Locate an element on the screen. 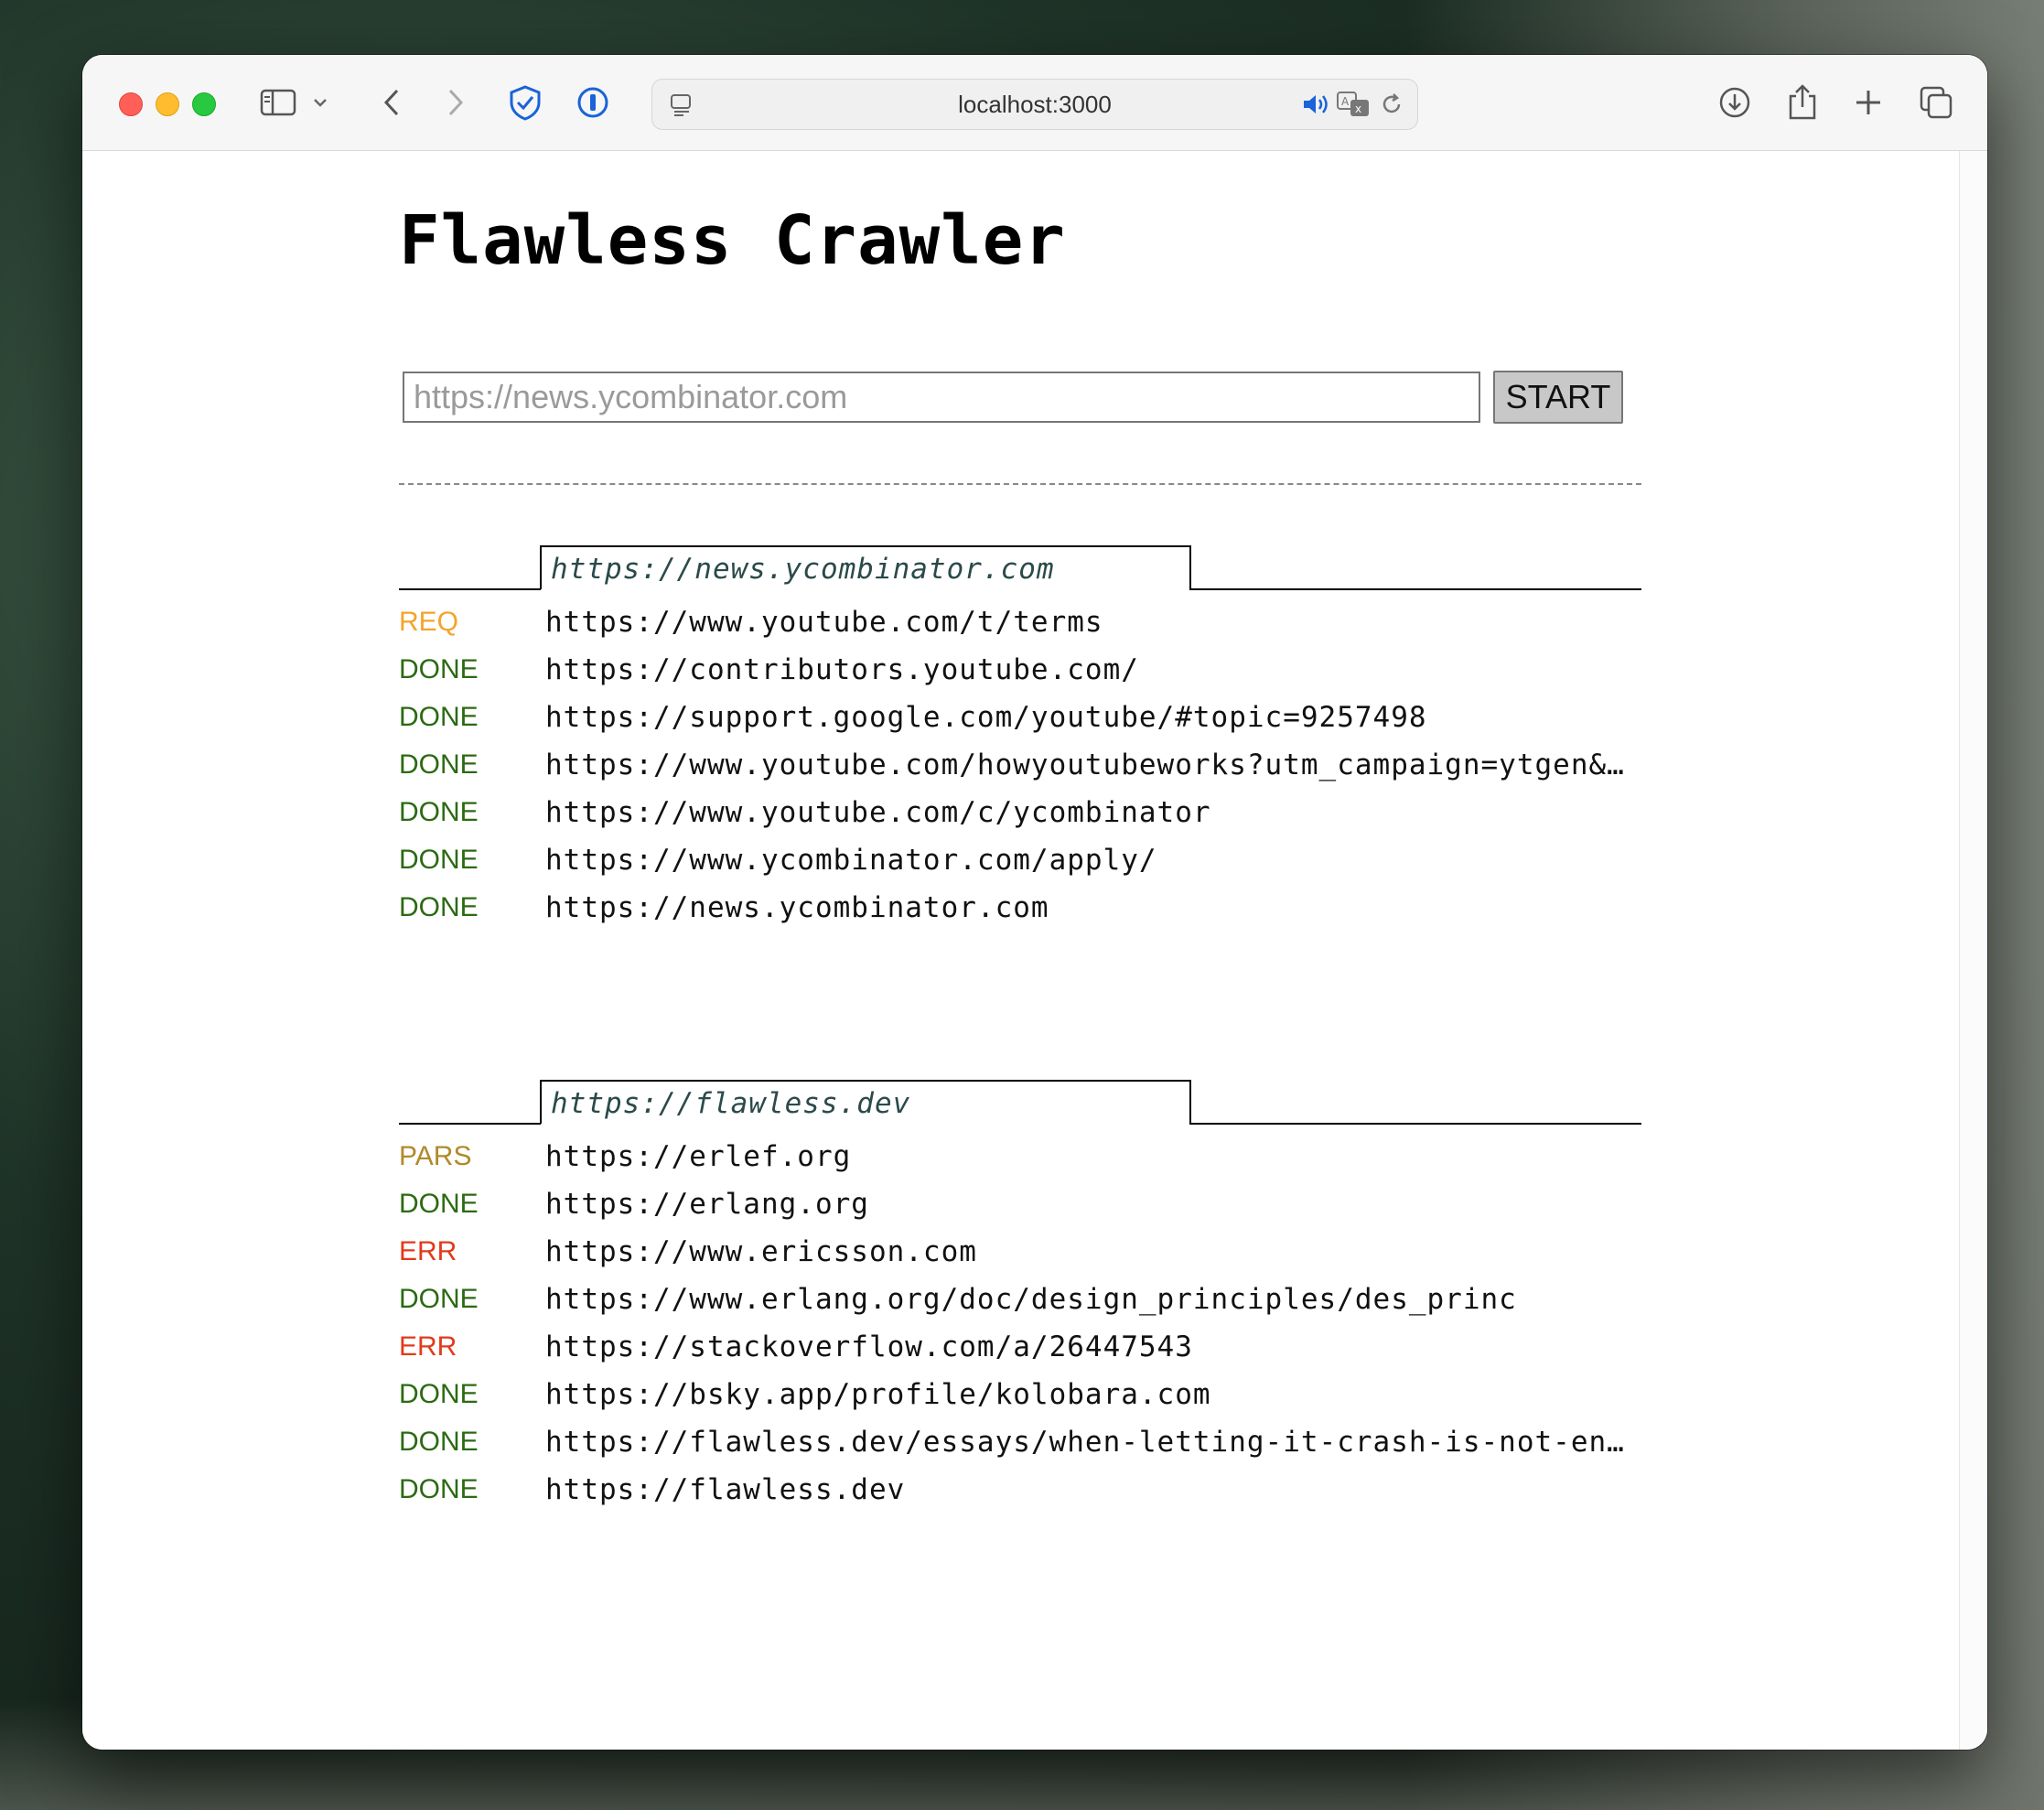 Image resolution: width=2044 pixels, height=1810 pixels. minimize-window-button is located at coordinates (167, 104).